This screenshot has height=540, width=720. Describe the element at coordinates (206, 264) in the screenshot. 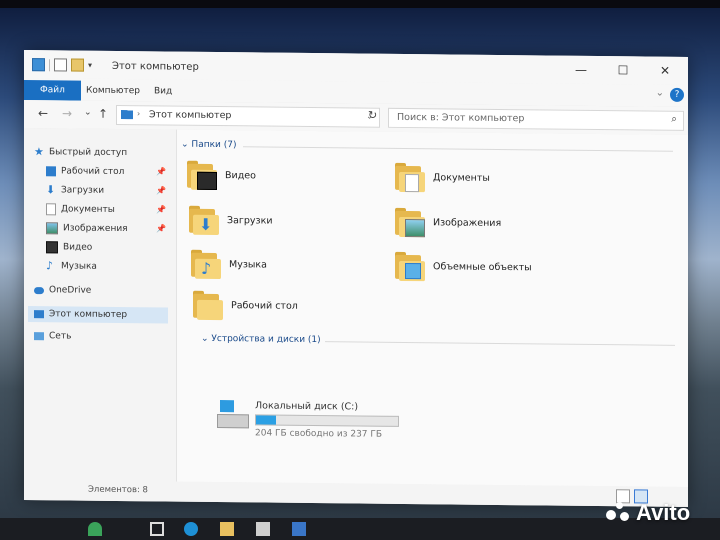

I see `music-folder-icon: ♪` at that location.